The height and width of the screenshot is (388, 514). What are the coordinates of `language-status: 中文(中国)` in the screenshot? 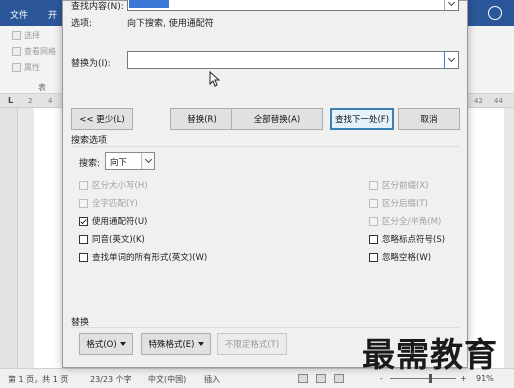 It's located at (167, 379).